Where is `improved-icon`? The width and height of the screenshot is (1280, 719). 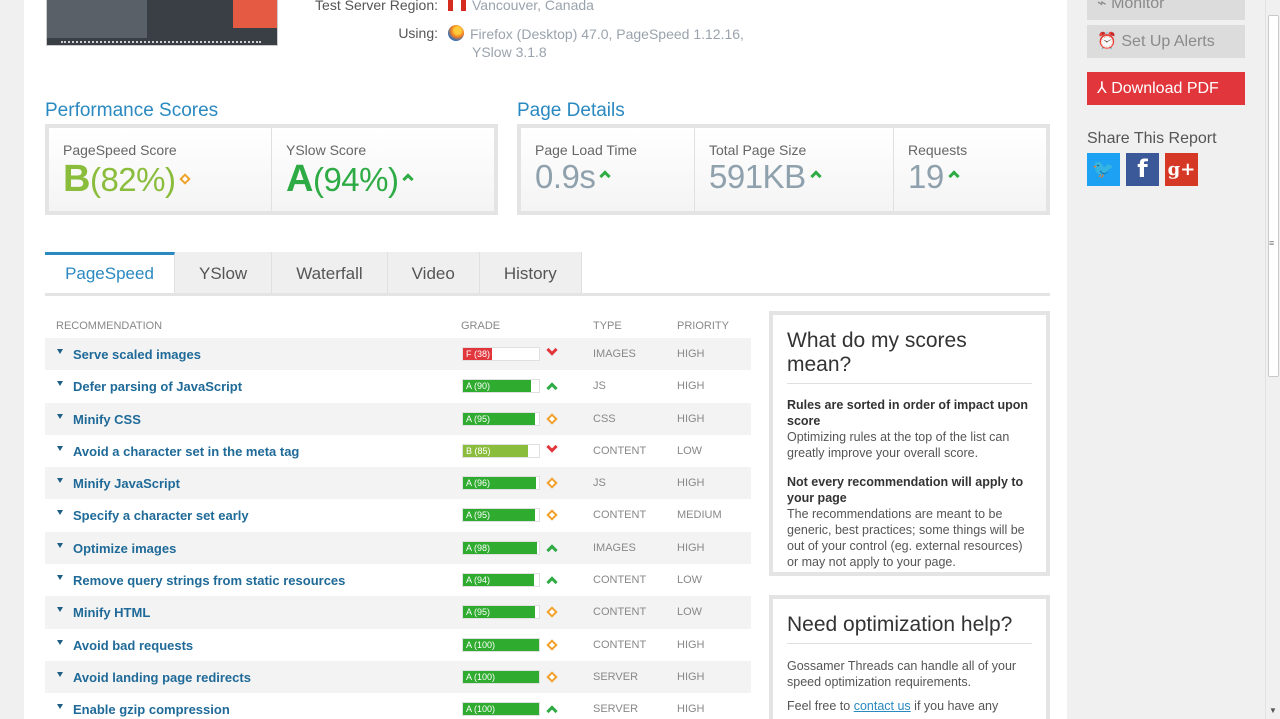
improved-icon is located at coordinates (408, 179).